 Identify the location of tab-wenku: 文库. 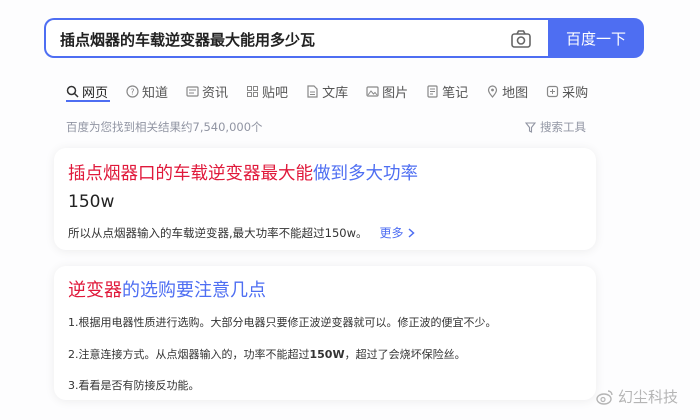
(327, 91).